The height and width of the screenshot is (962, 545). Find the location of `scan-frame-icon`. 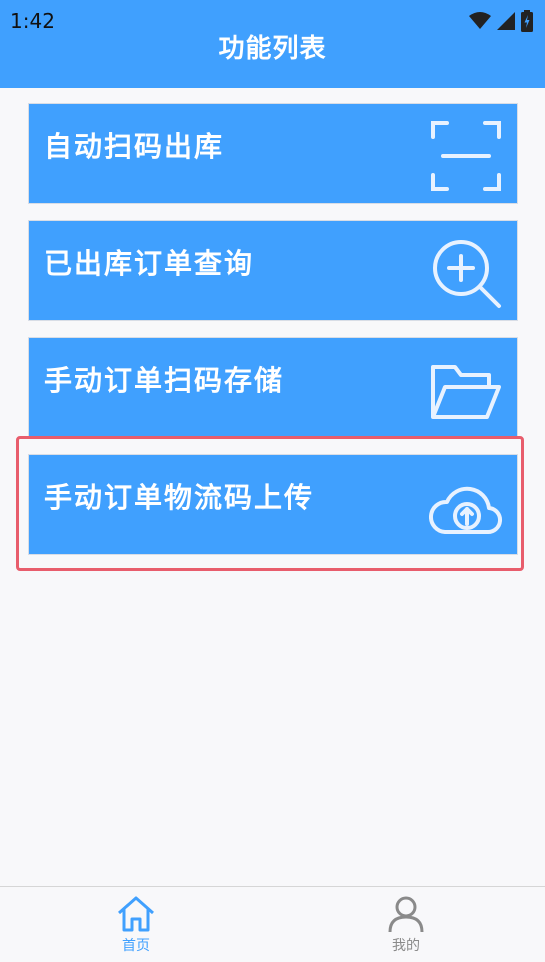

scan-frame-icon is located at coordinates (466, 156).